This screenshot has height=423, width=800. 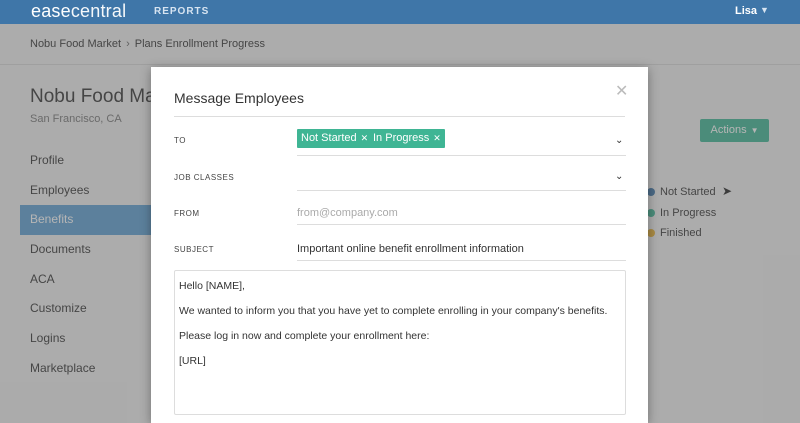 What do you see at coordinates (192, 361) in the screenshot?
I see `message-line: [URL]` at bounding box center [192, 361].